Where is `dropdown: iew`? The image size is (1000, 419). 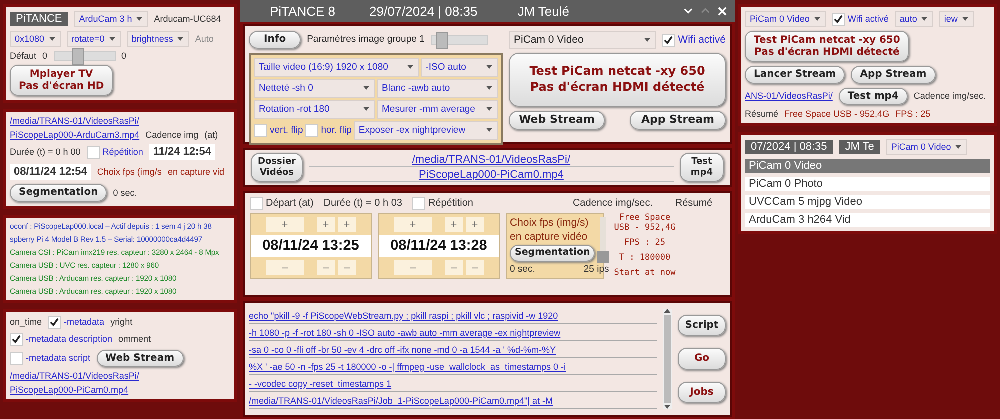 dropdown: iew is located at coordinates (956, 19).